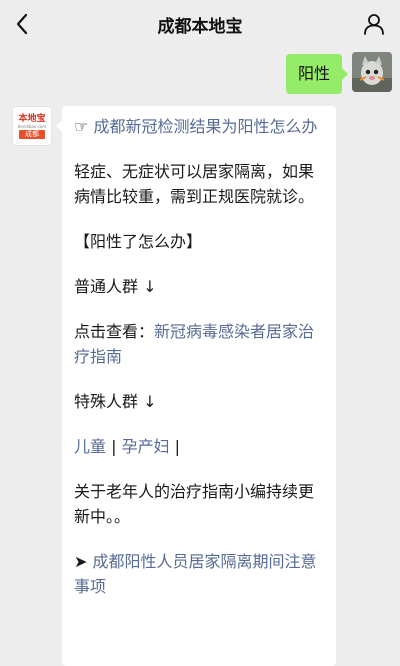 The height and width of the screenshot is (666, 400). What do you see at coordinates (81, 561) in the screenshot?
I see `arrow-icon: ➤` at bounding box center [81, 561].